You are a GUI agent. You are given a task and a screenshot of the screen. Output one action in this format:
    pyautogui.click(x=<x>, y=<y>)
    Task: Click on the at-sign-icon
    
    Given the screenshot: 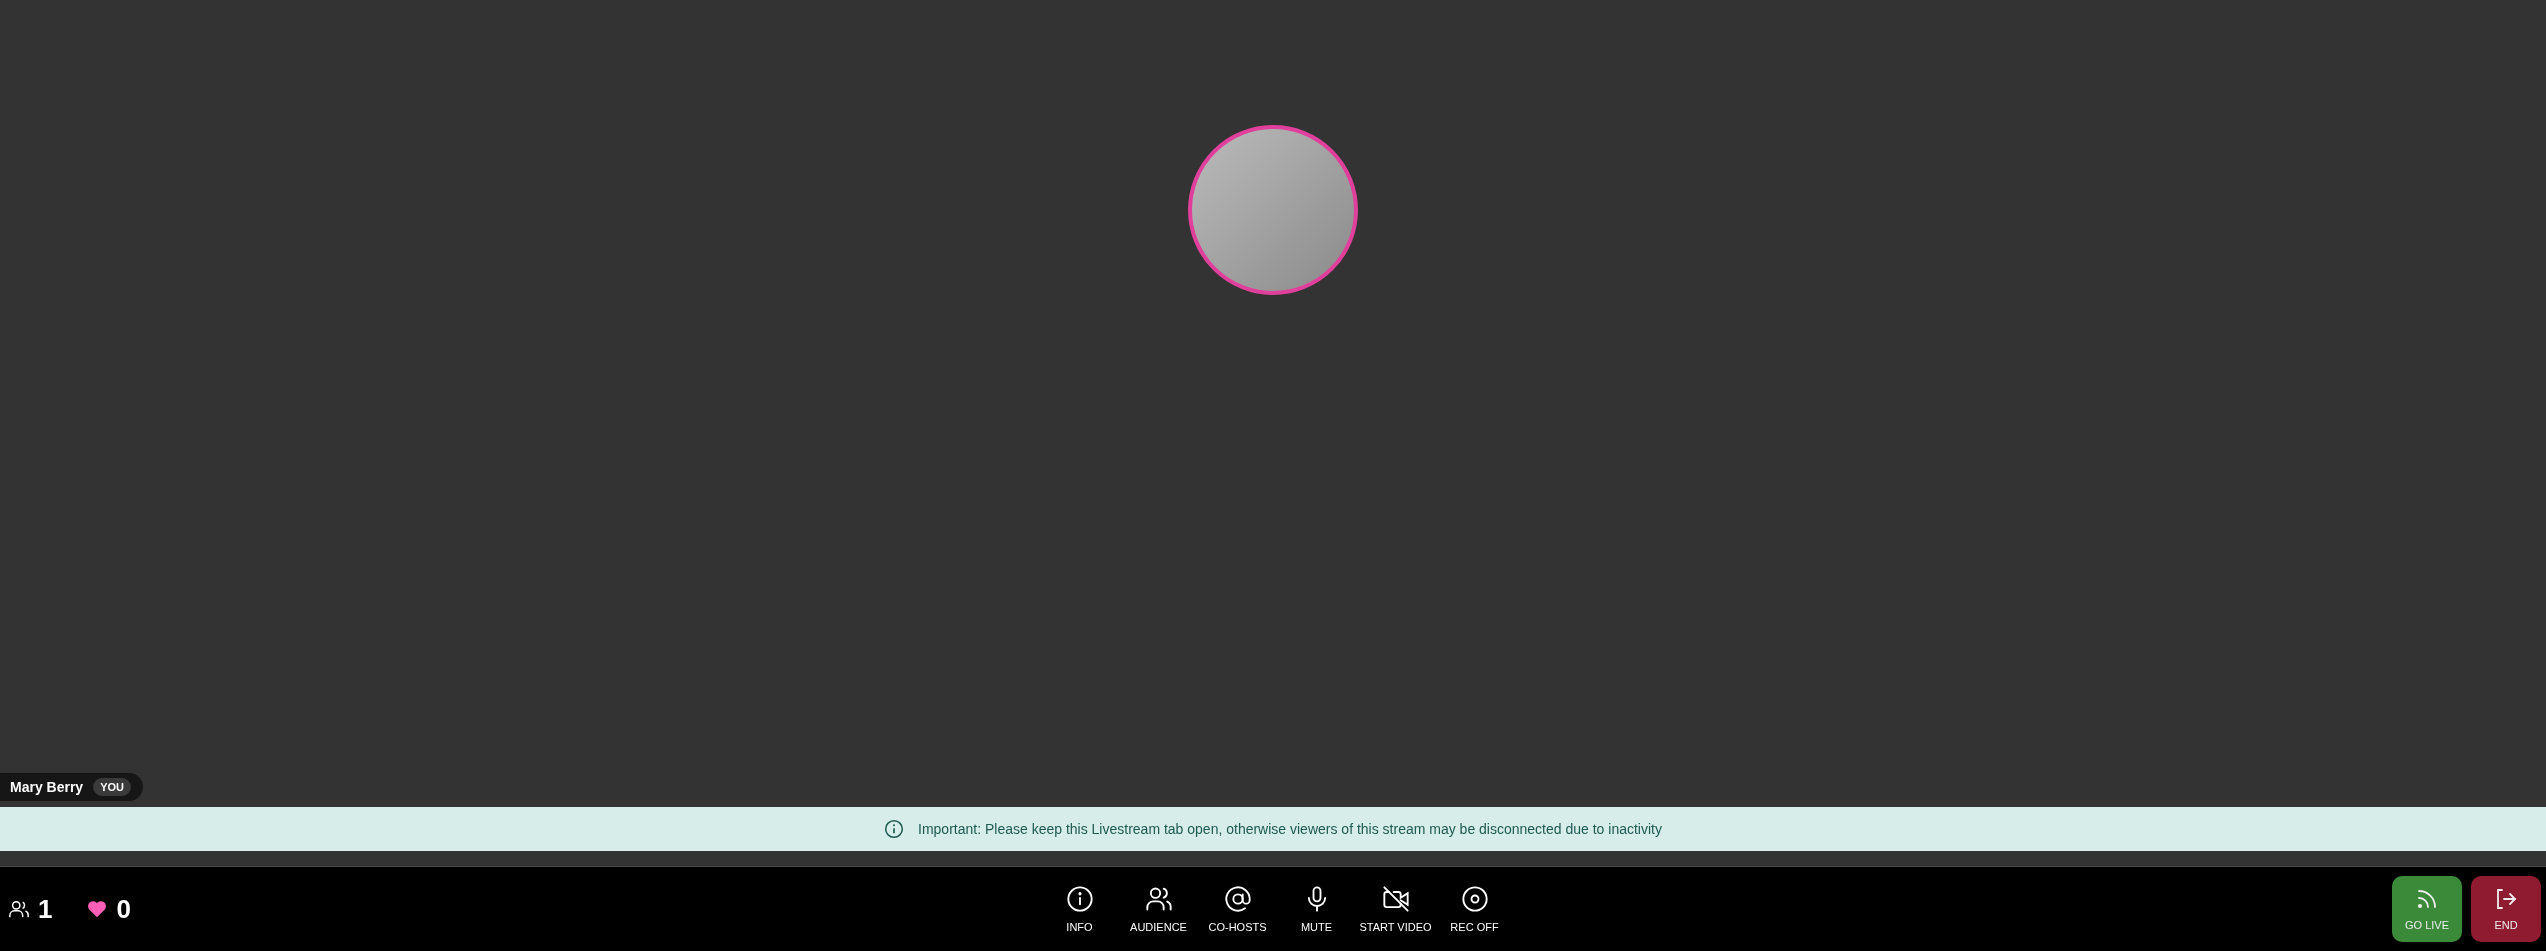 What is the action you would take?
    pyautogui.click(x=1237, y=899)
    